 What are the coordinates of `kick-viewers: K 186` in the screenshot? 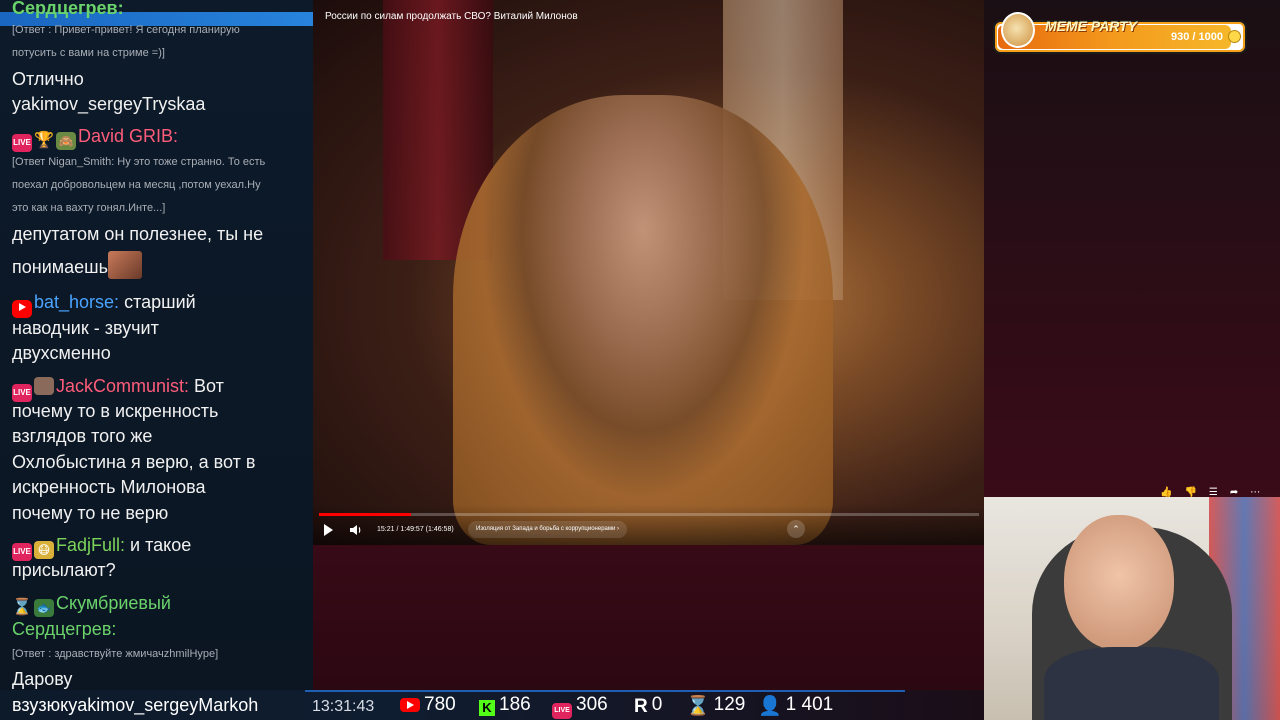 It's located at (505, 705).